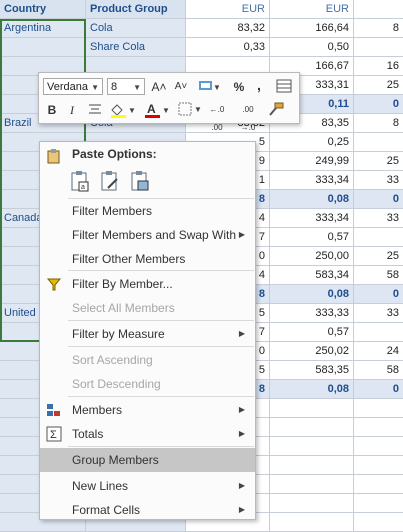 Image resolution: width=403 pixels, height=532 pixels. I want to click on accounting-format-button: ▼, so click(208, 87).